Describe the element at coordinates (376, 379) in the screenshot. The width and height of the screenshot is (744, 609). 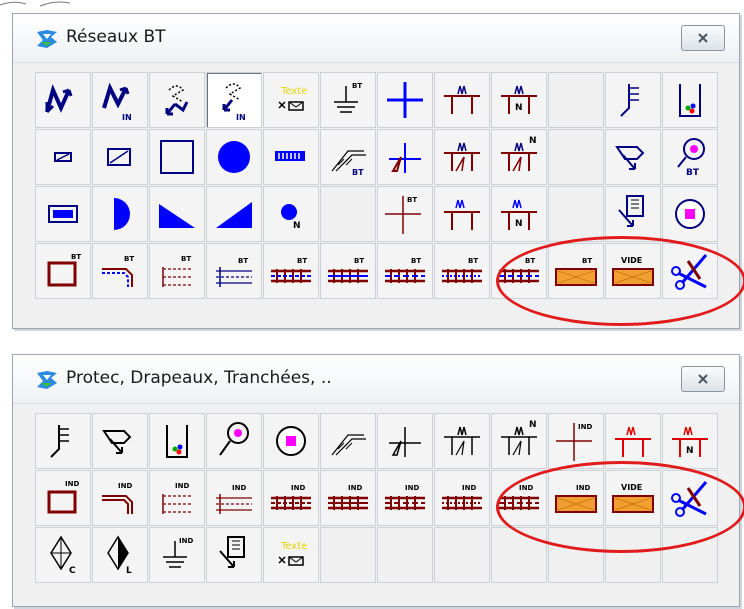
I see `palette-titlebar: Protec, Drapeaux, Tranchées, ..` at that location.